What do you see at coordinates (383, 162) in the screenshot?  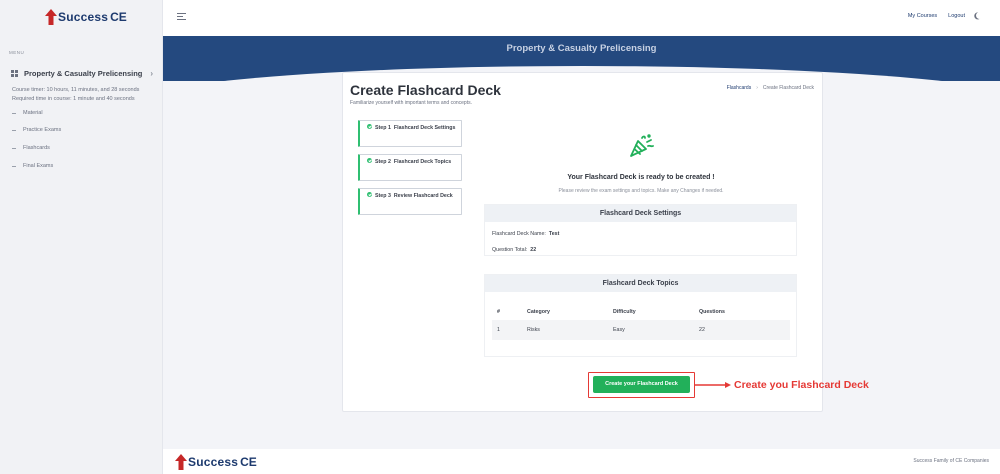 I see `step-num: Step 2` at bounding box center [383, 162].